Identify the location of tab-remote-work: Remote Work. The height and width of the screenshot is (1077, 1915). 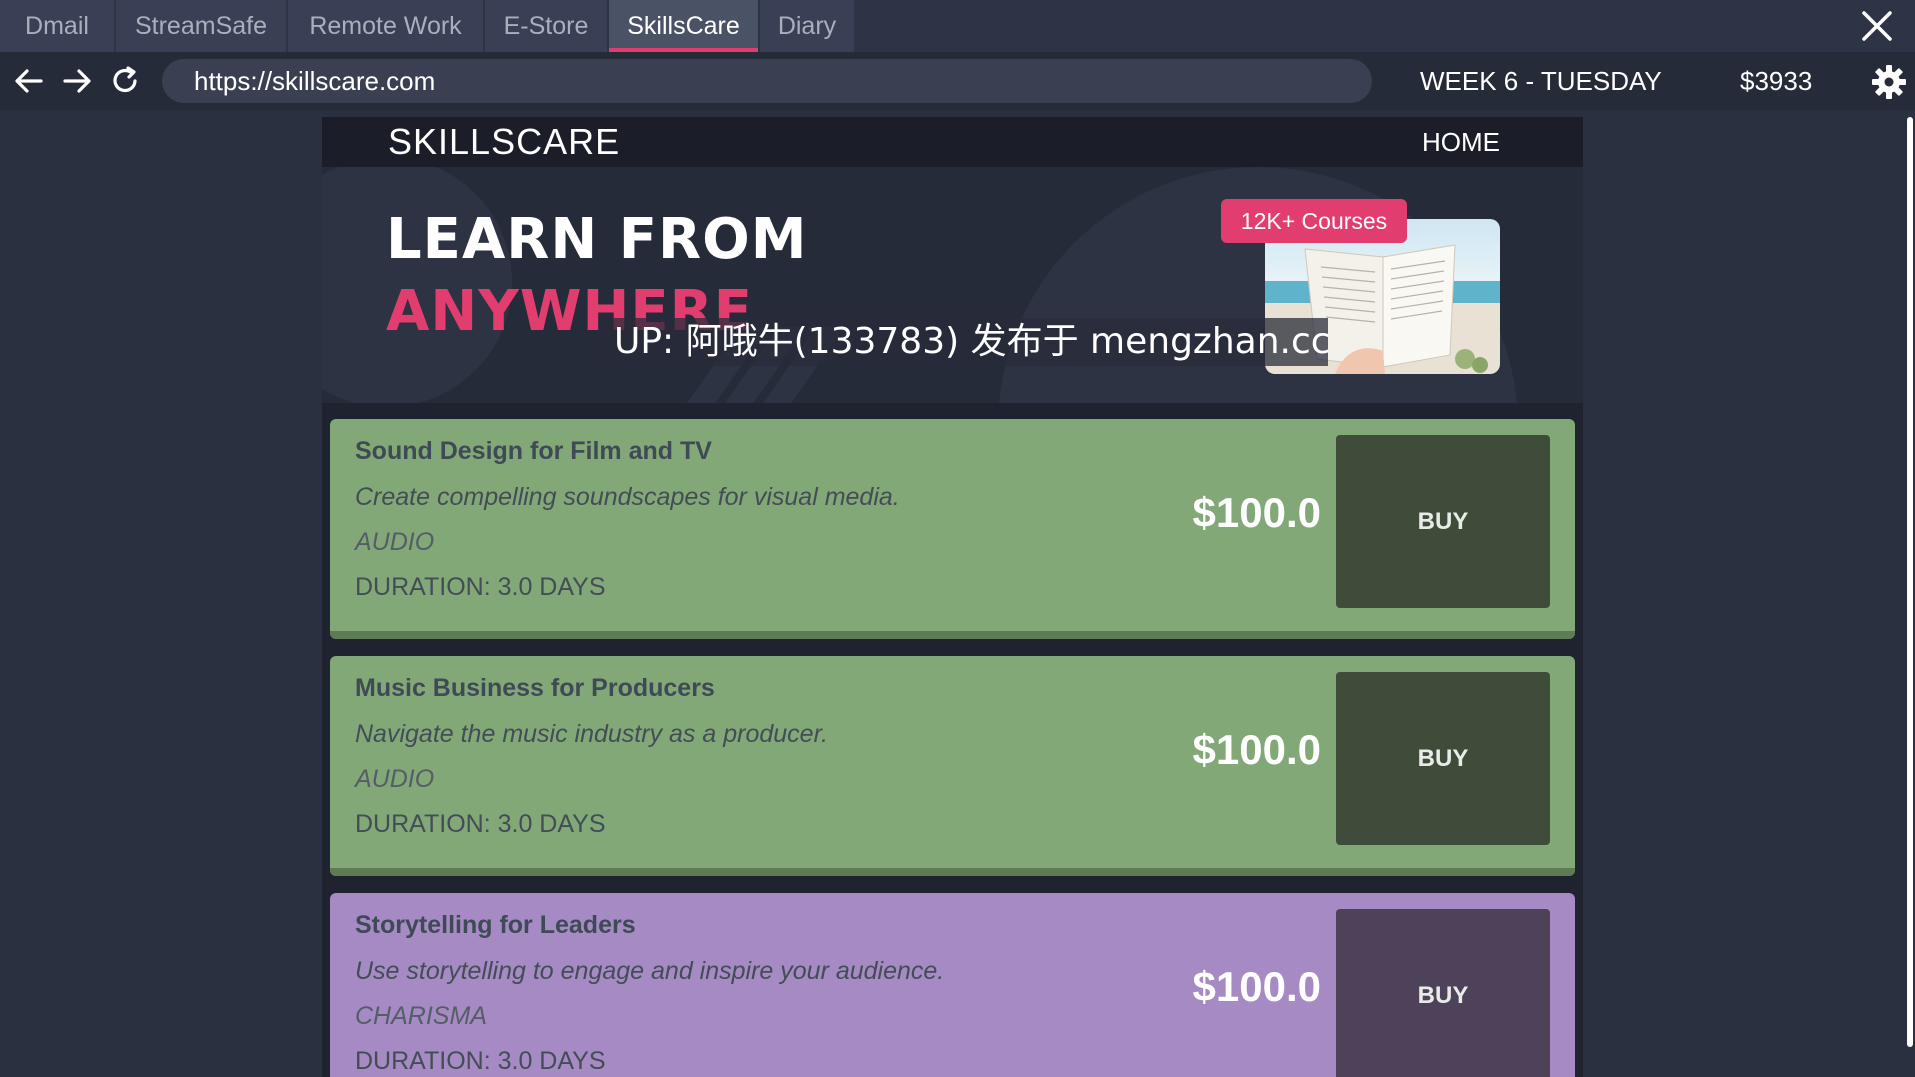
(386, 26).